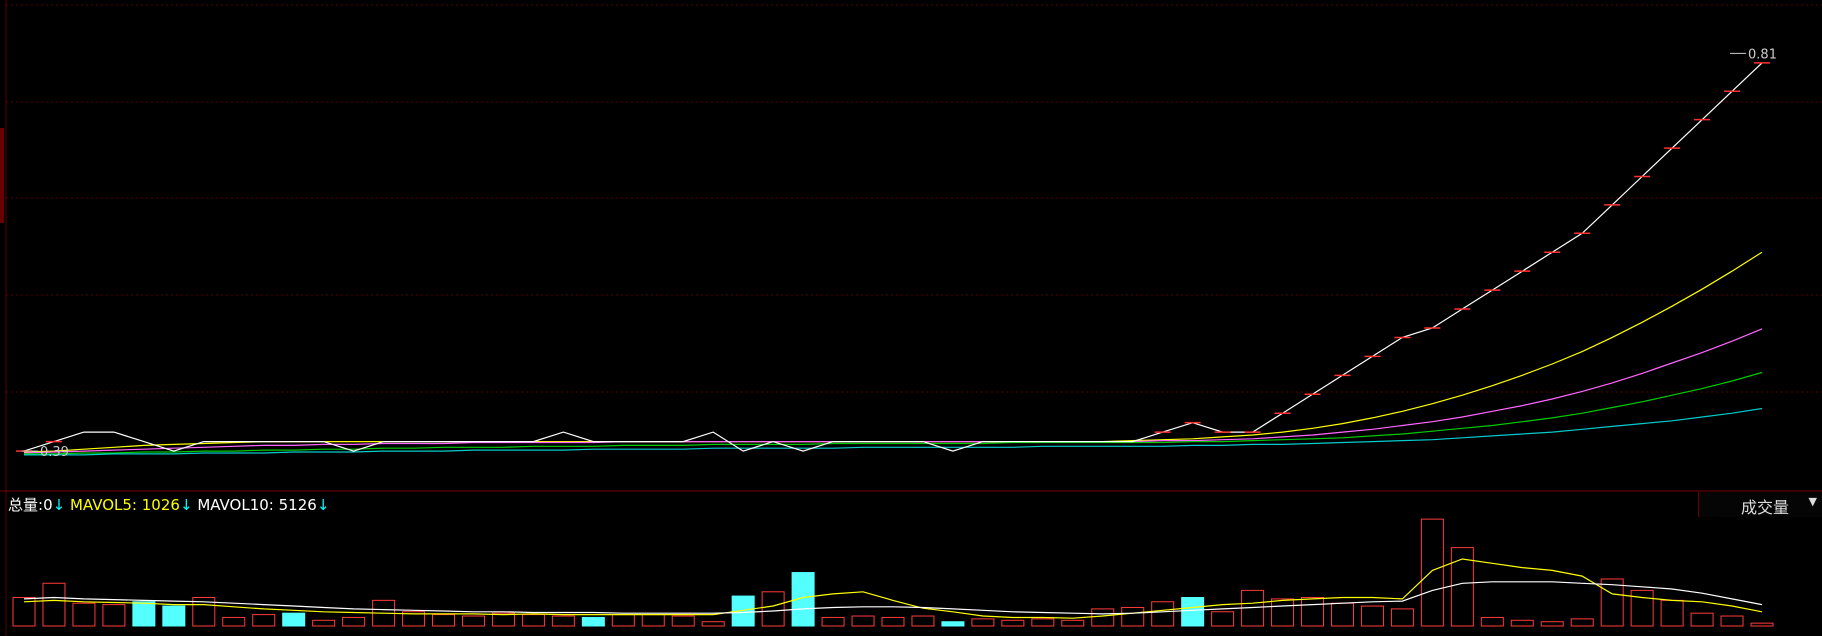  Describe the element at coordinates (1812, 501) in the screenshot. I see `chevron-down-icon: ▼` at that location.